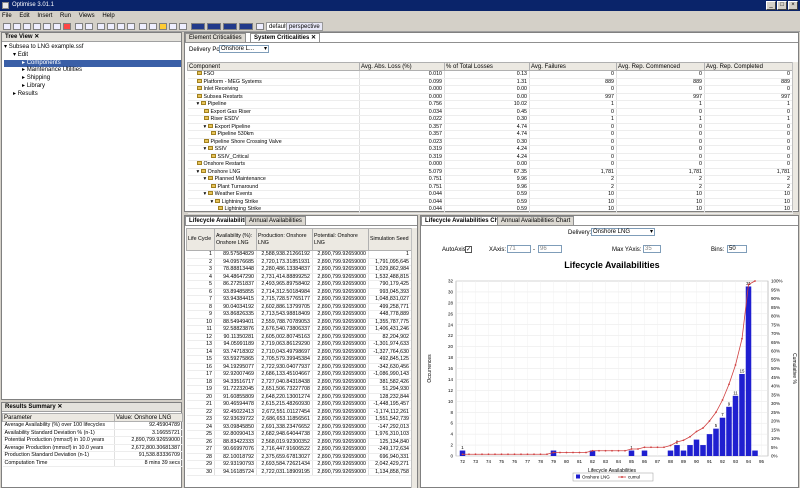 This screenshot has width=800, height=488. Describe the element at coordinates (340, 239) in the screenshot. I see `lifecycle-header: Potential: Onshore LNG` at that location.